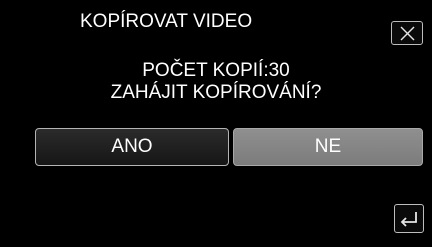  I want to click on back-button, so click(409, 218).